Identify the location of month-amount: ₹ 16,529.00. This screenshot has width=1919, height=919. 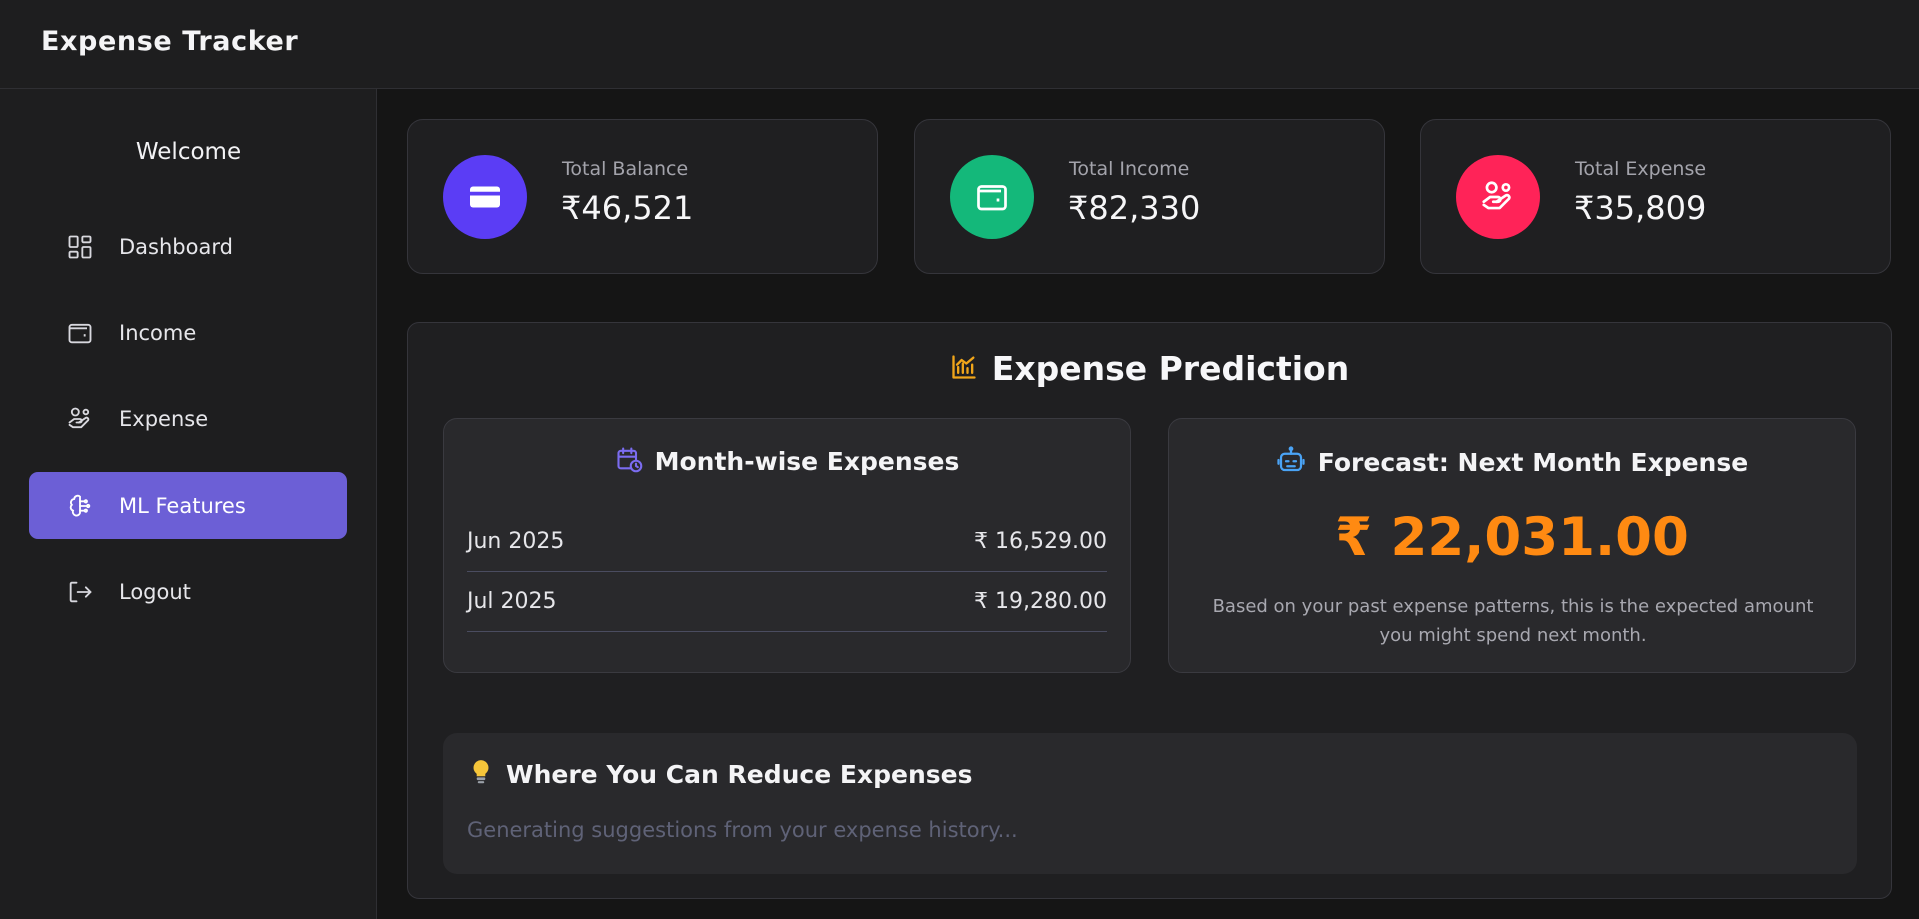
(1040, 541).